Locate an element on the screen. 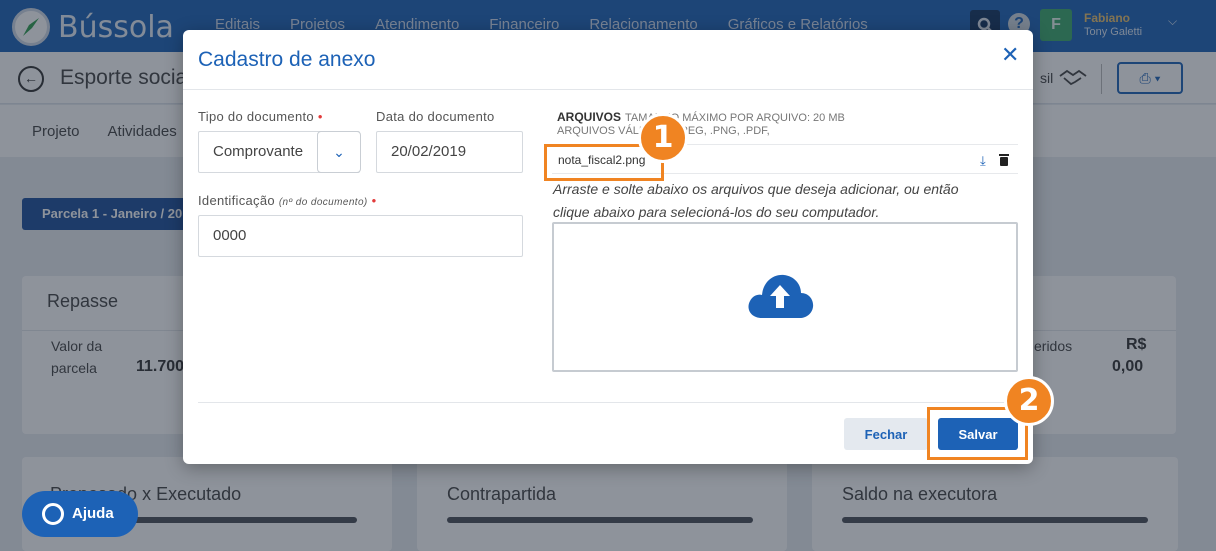 Image resolution: width=1216 pixels, height=551 pixels. tipo-documento-label: Tipo do documento • is located at coordinates (260, 116).